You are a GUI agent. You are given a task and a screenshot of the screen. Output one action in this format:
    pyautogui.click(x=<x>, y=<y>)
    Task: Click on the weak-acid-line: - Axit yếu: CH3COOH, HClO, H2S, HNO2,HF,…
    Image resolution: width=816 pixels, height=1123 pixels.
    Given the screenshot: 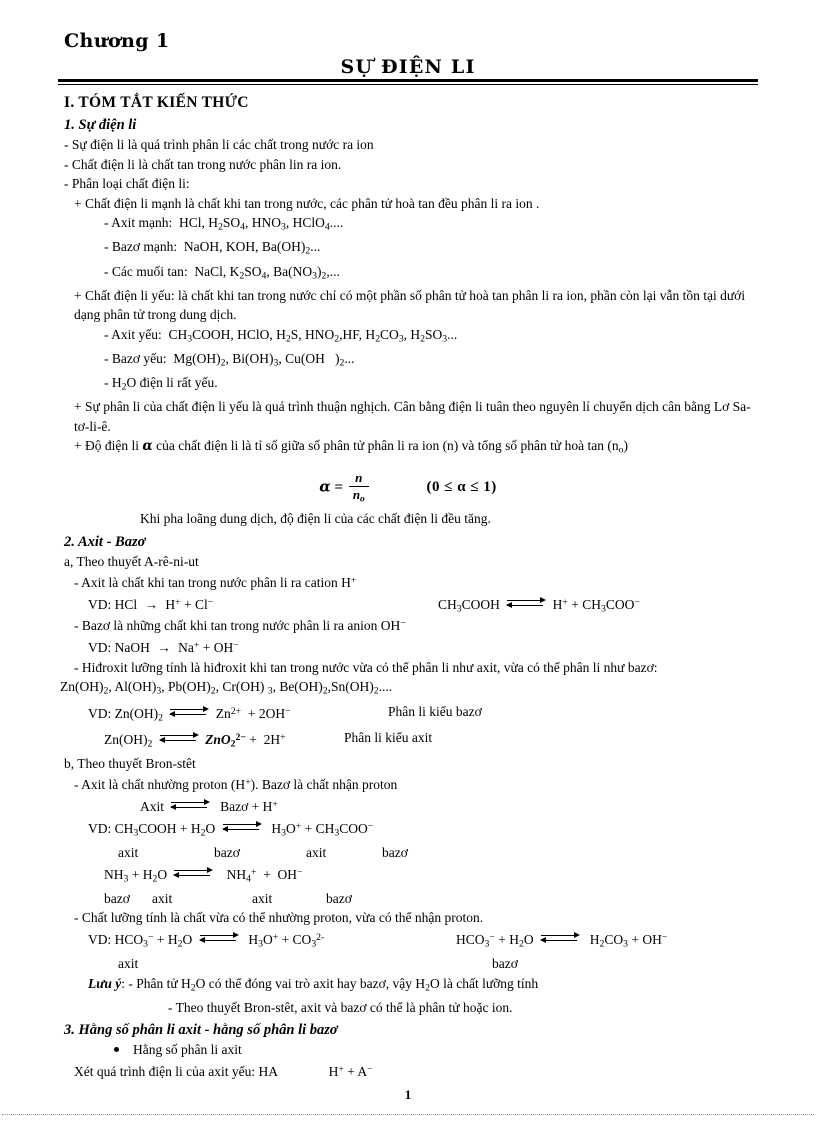 What is the action you would take?
    pyautogui.click(x=431, y=337)
    